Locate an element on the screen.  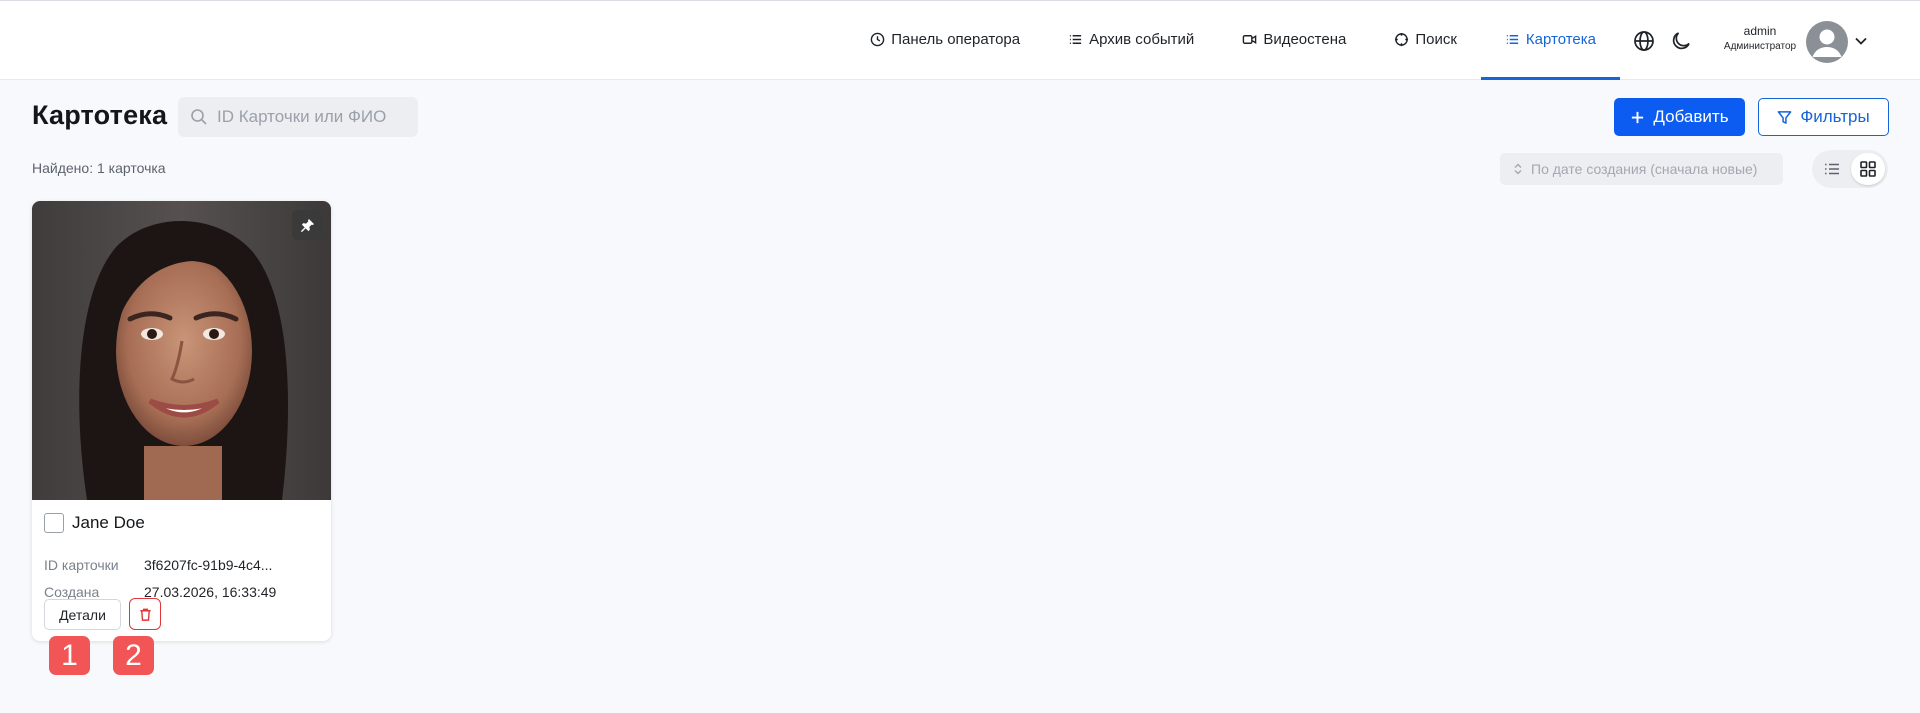
grid-view-icon is located at coordinates (1868, 169).